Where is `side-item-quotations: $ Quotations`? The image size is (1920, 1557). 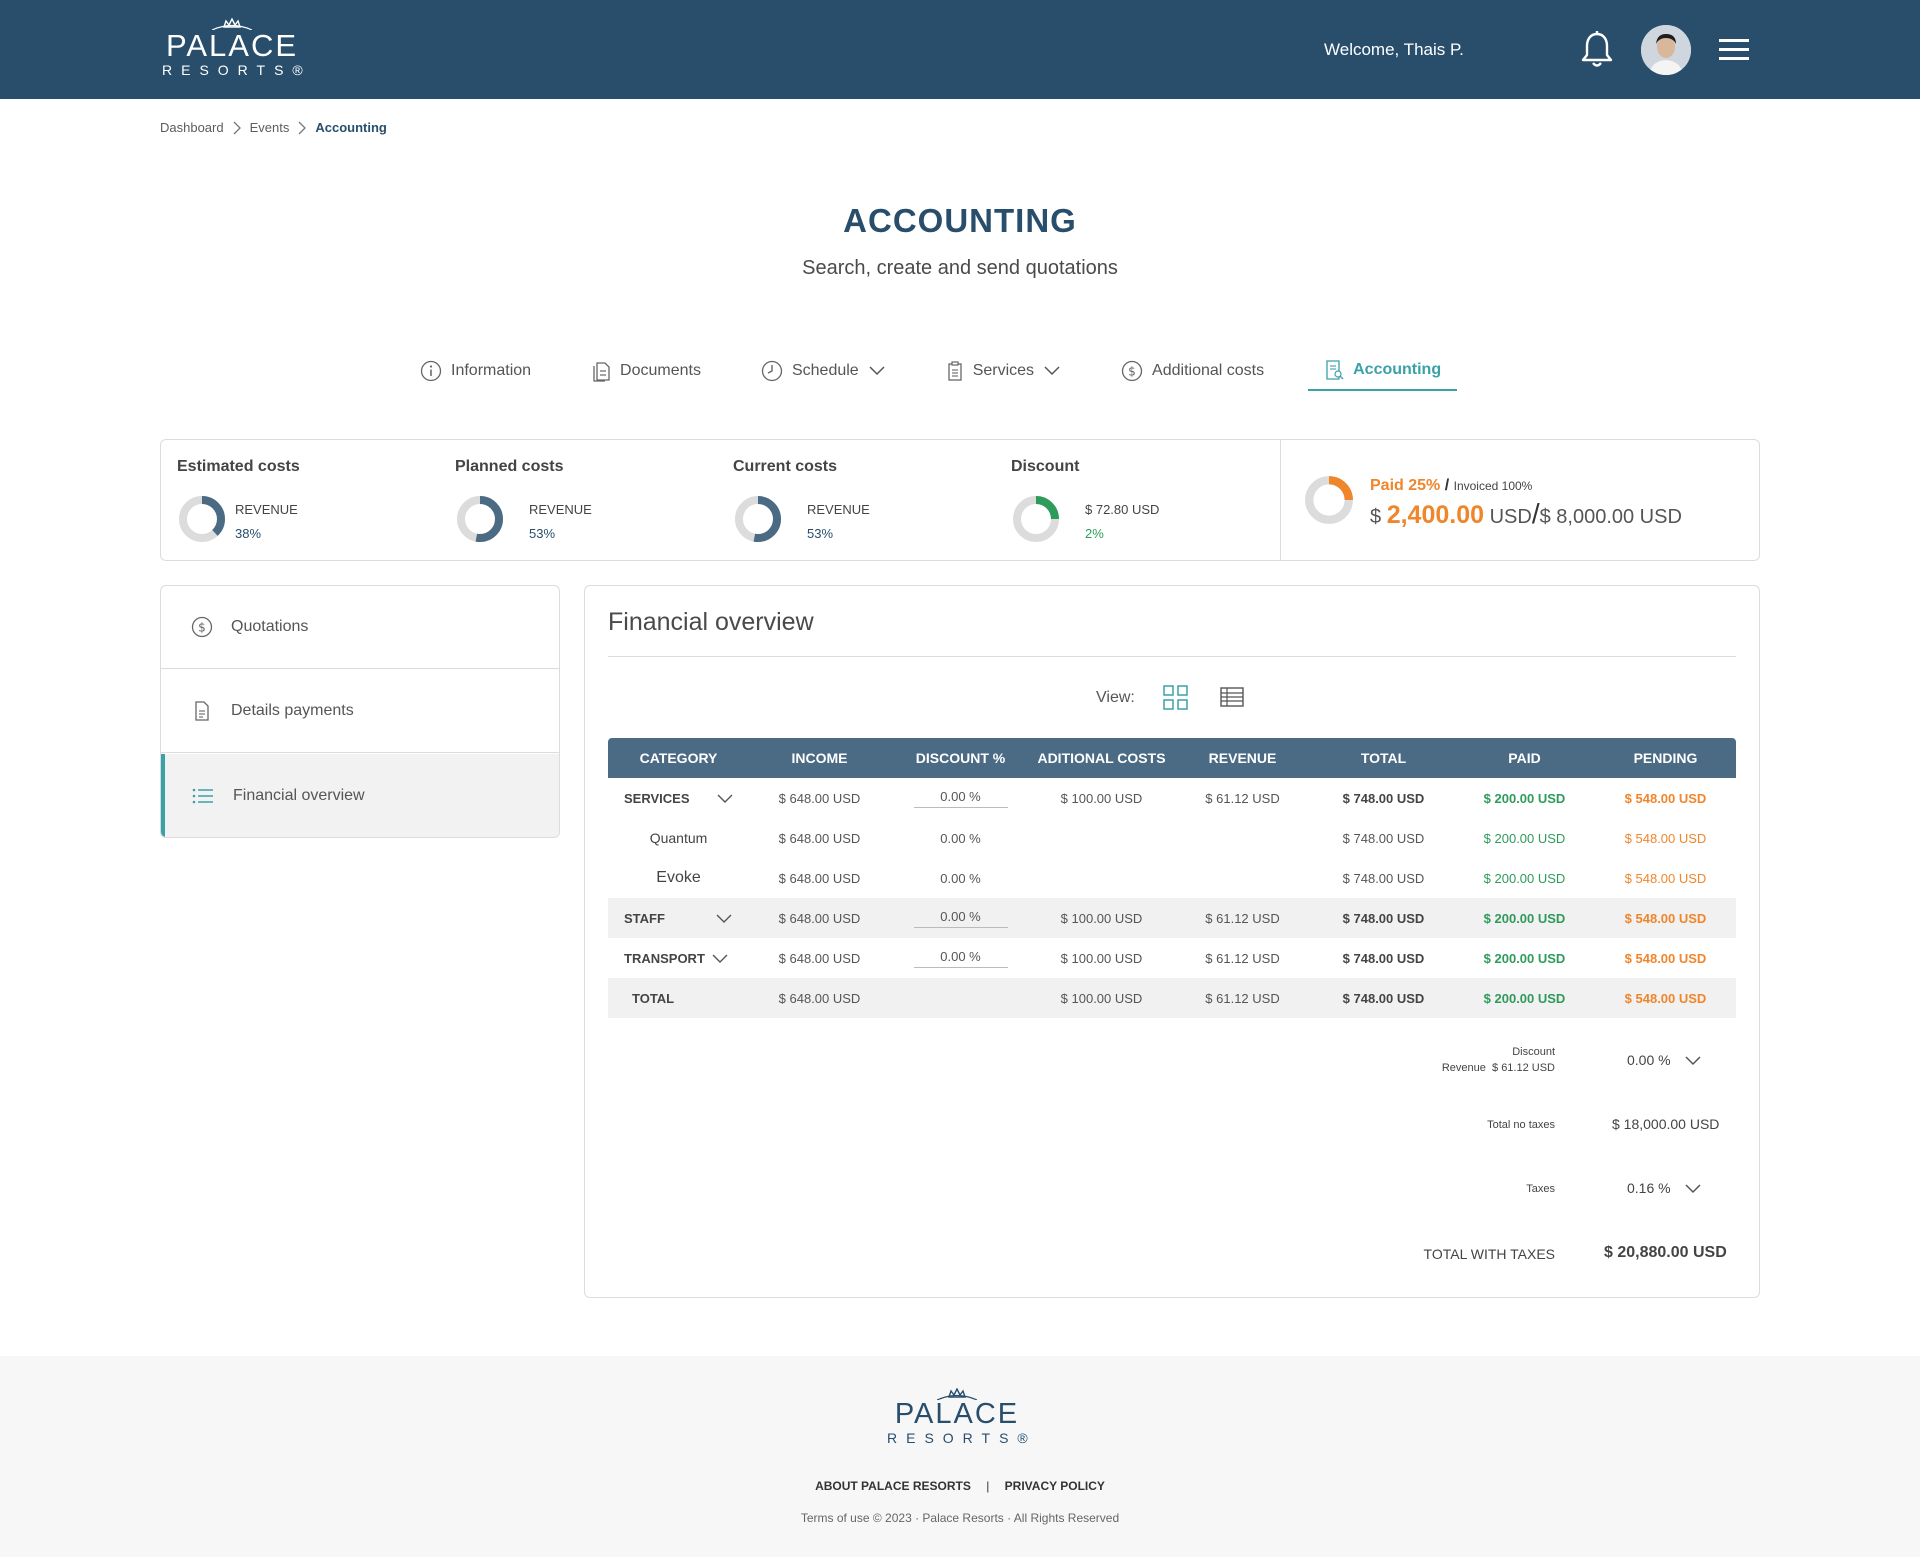
side-item-quotations: $ Quotations is located at coordinates (360, 627).